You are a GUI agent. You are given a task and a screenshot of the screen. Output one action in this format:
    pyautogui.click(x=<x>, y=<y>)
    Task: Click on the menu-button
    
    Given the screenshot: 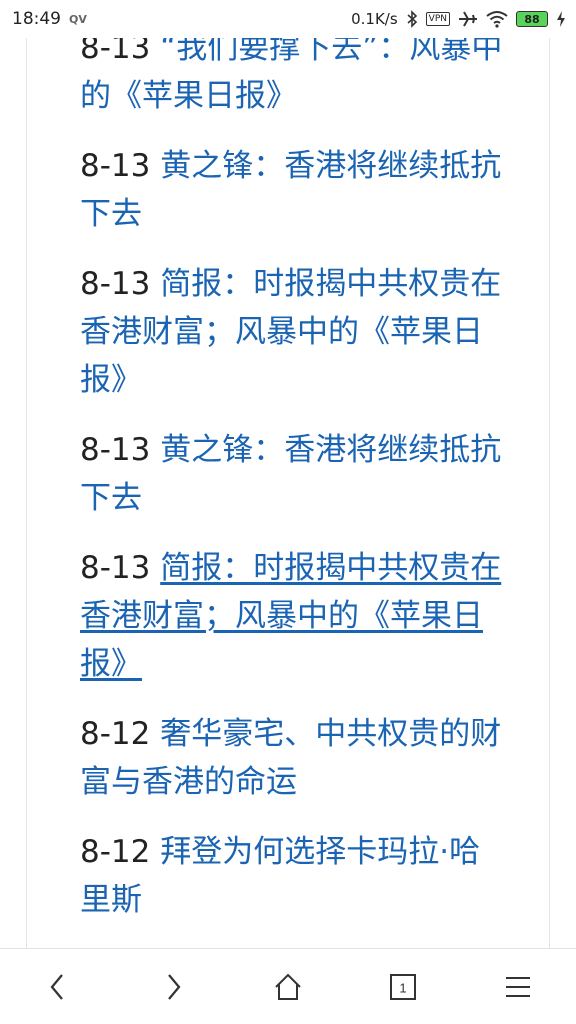 What is the action you would take?
    pyautogui.click(x=518, y=987)
    